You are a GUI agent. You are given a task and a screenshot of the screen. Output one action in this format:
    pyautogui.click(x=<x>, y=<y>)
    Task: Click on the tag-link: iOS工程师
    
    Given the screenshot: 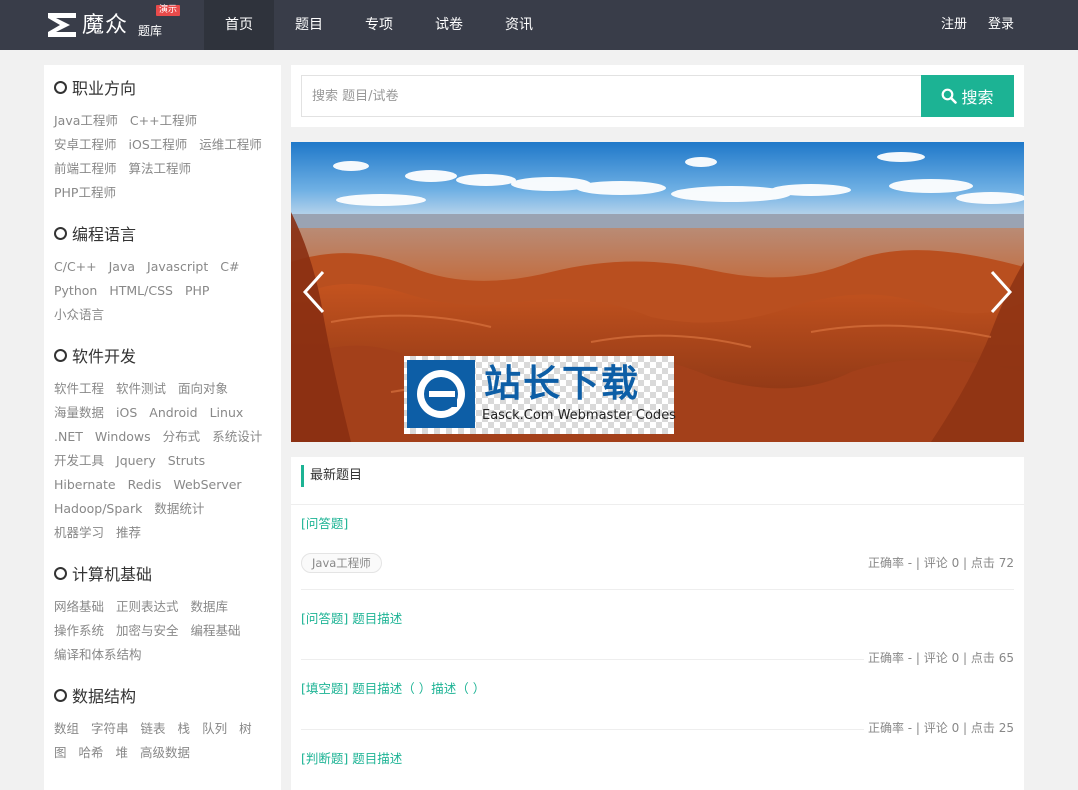 What is the action you would take?
    pyautogui.click(x=158, y=145)
    